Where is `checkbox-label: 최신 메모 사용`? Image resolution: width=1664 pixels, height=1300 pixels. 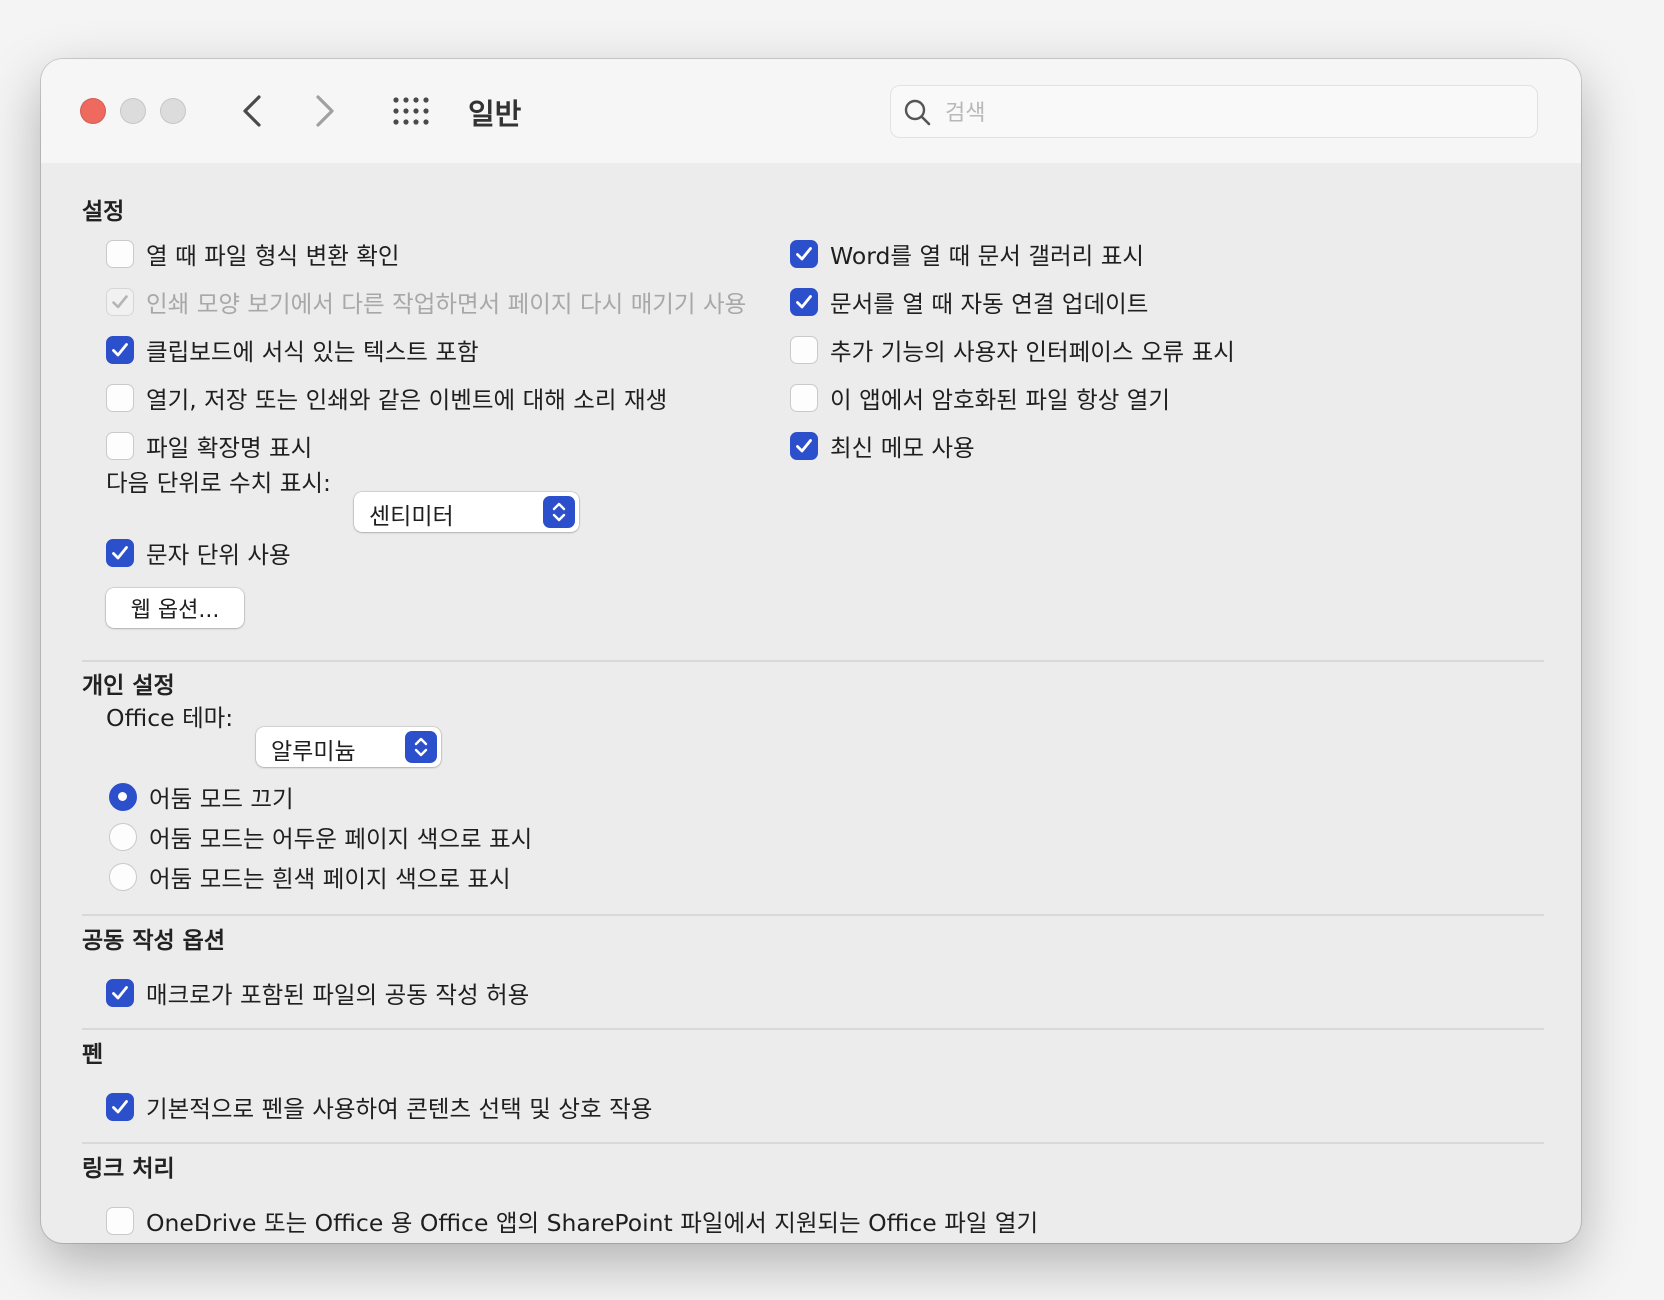
checkbox-label: 최신 메모 사용 is located at coordinates (902, 448).